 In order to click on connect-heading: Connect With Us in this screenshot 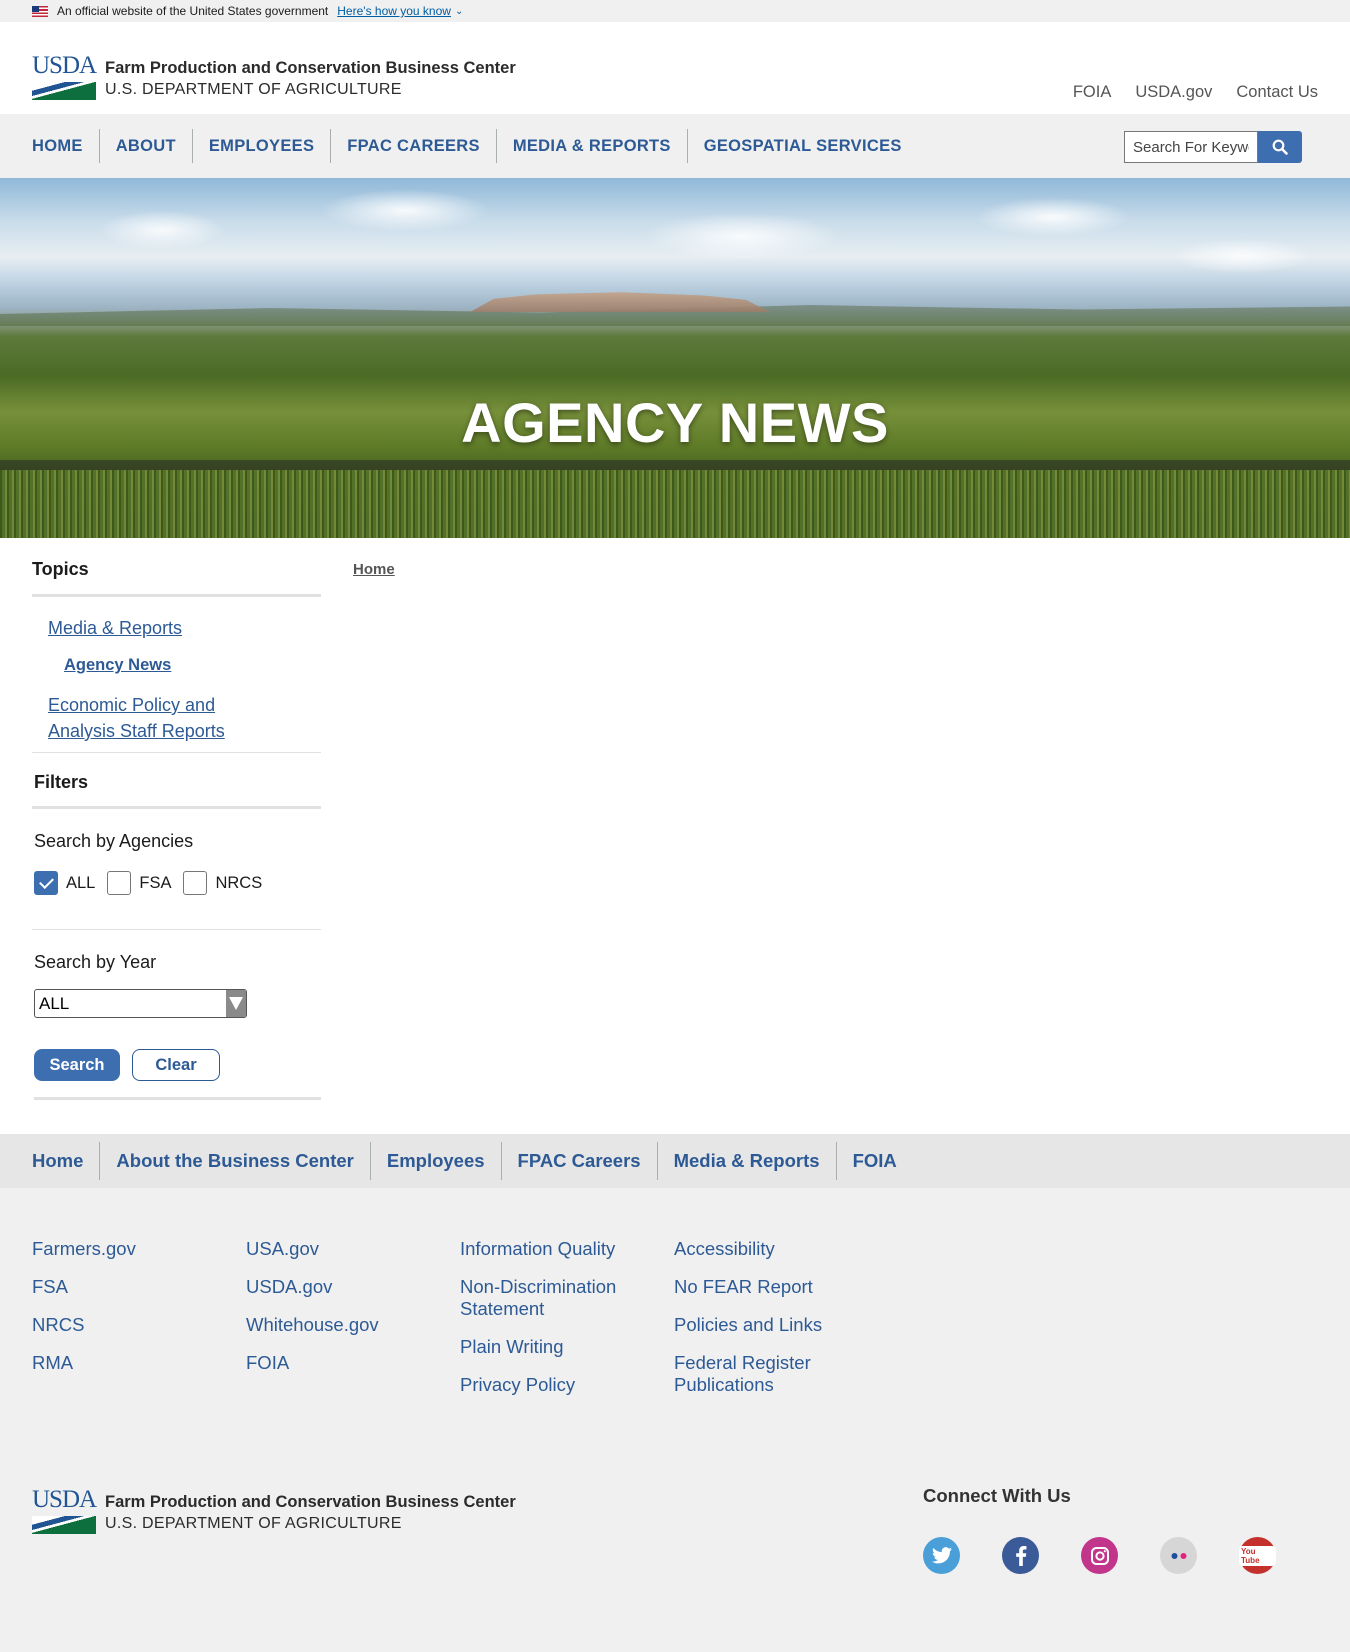, I will do `click(997, 1495)`.